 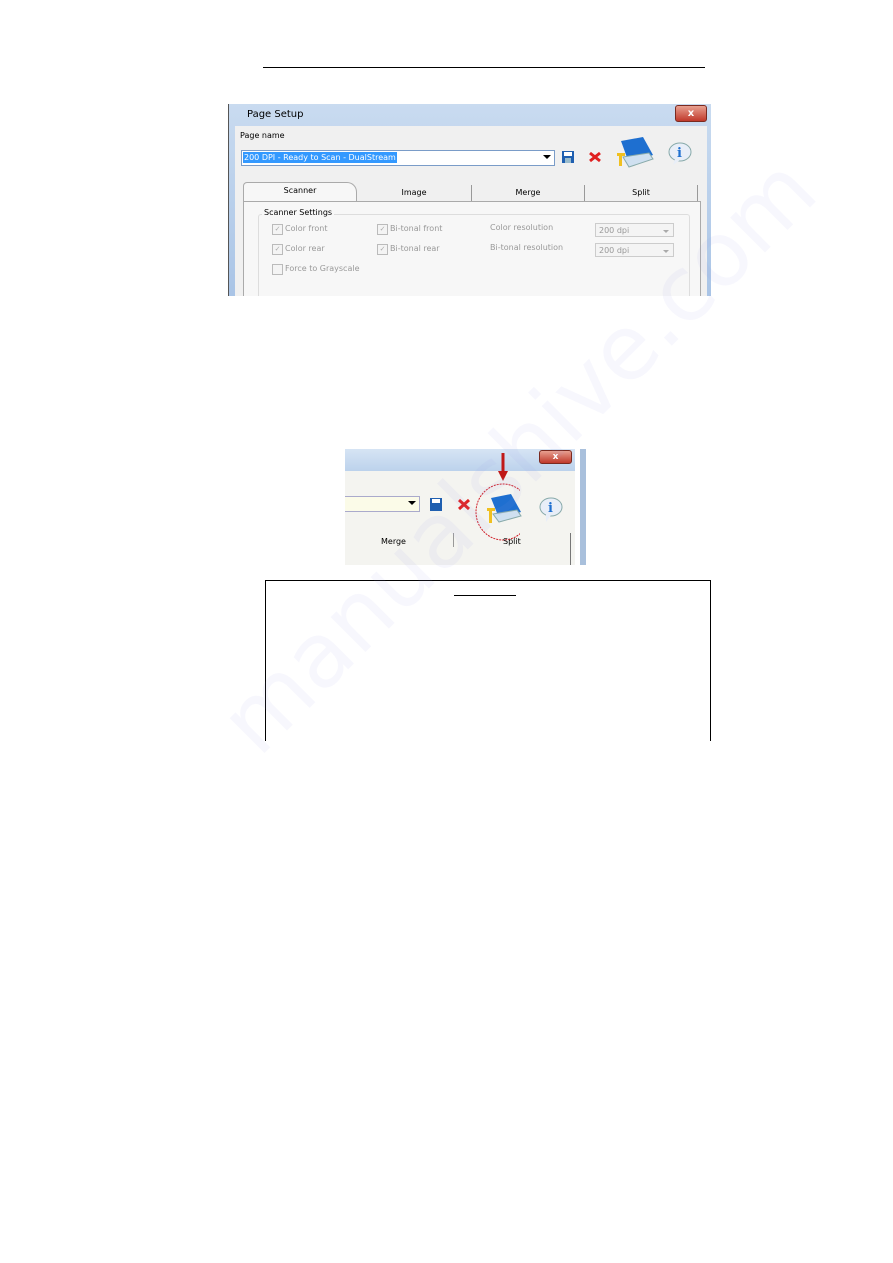 What do you see at coordinates (382, 249) in the screenshot?
I see `bitonal-rear-checkbox: ✓` at bounding box center [382, 249].